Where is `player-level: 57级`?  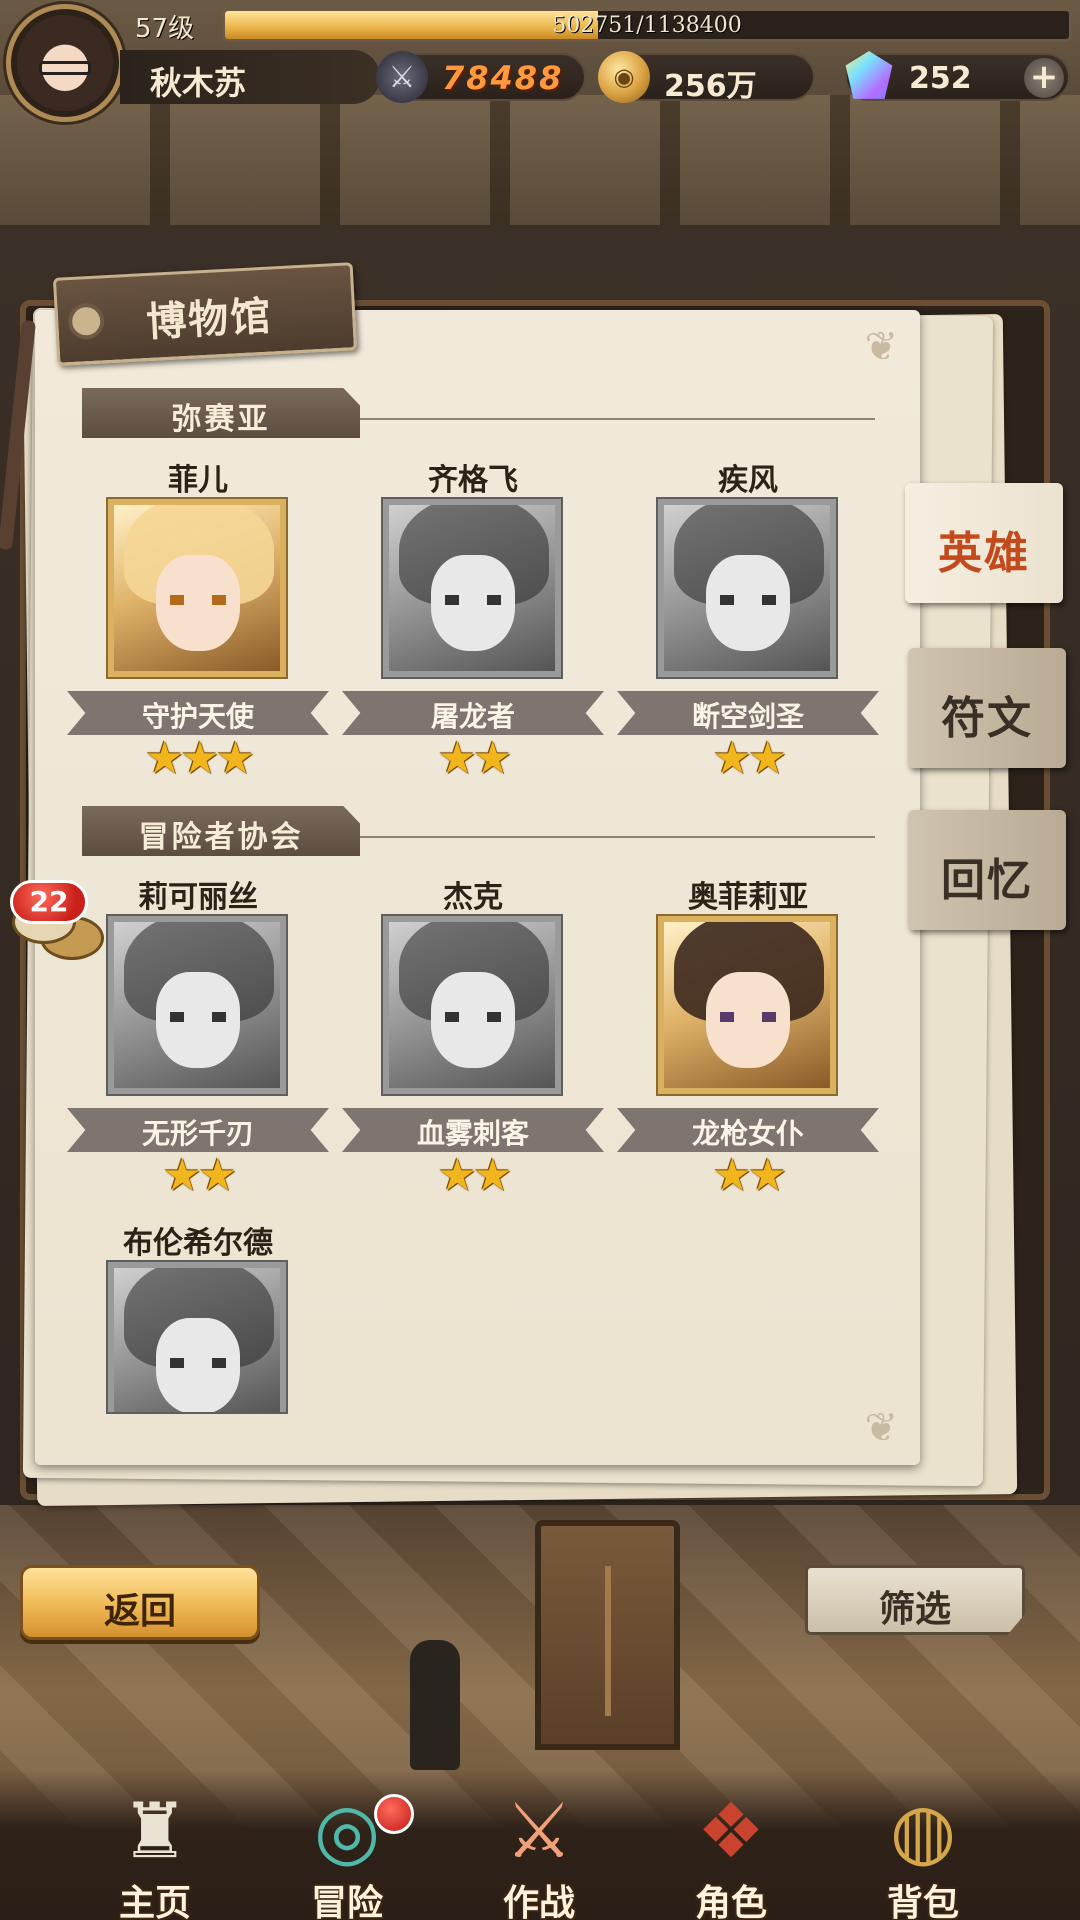
player-level: 57级 is located at coordinates (165, 29).